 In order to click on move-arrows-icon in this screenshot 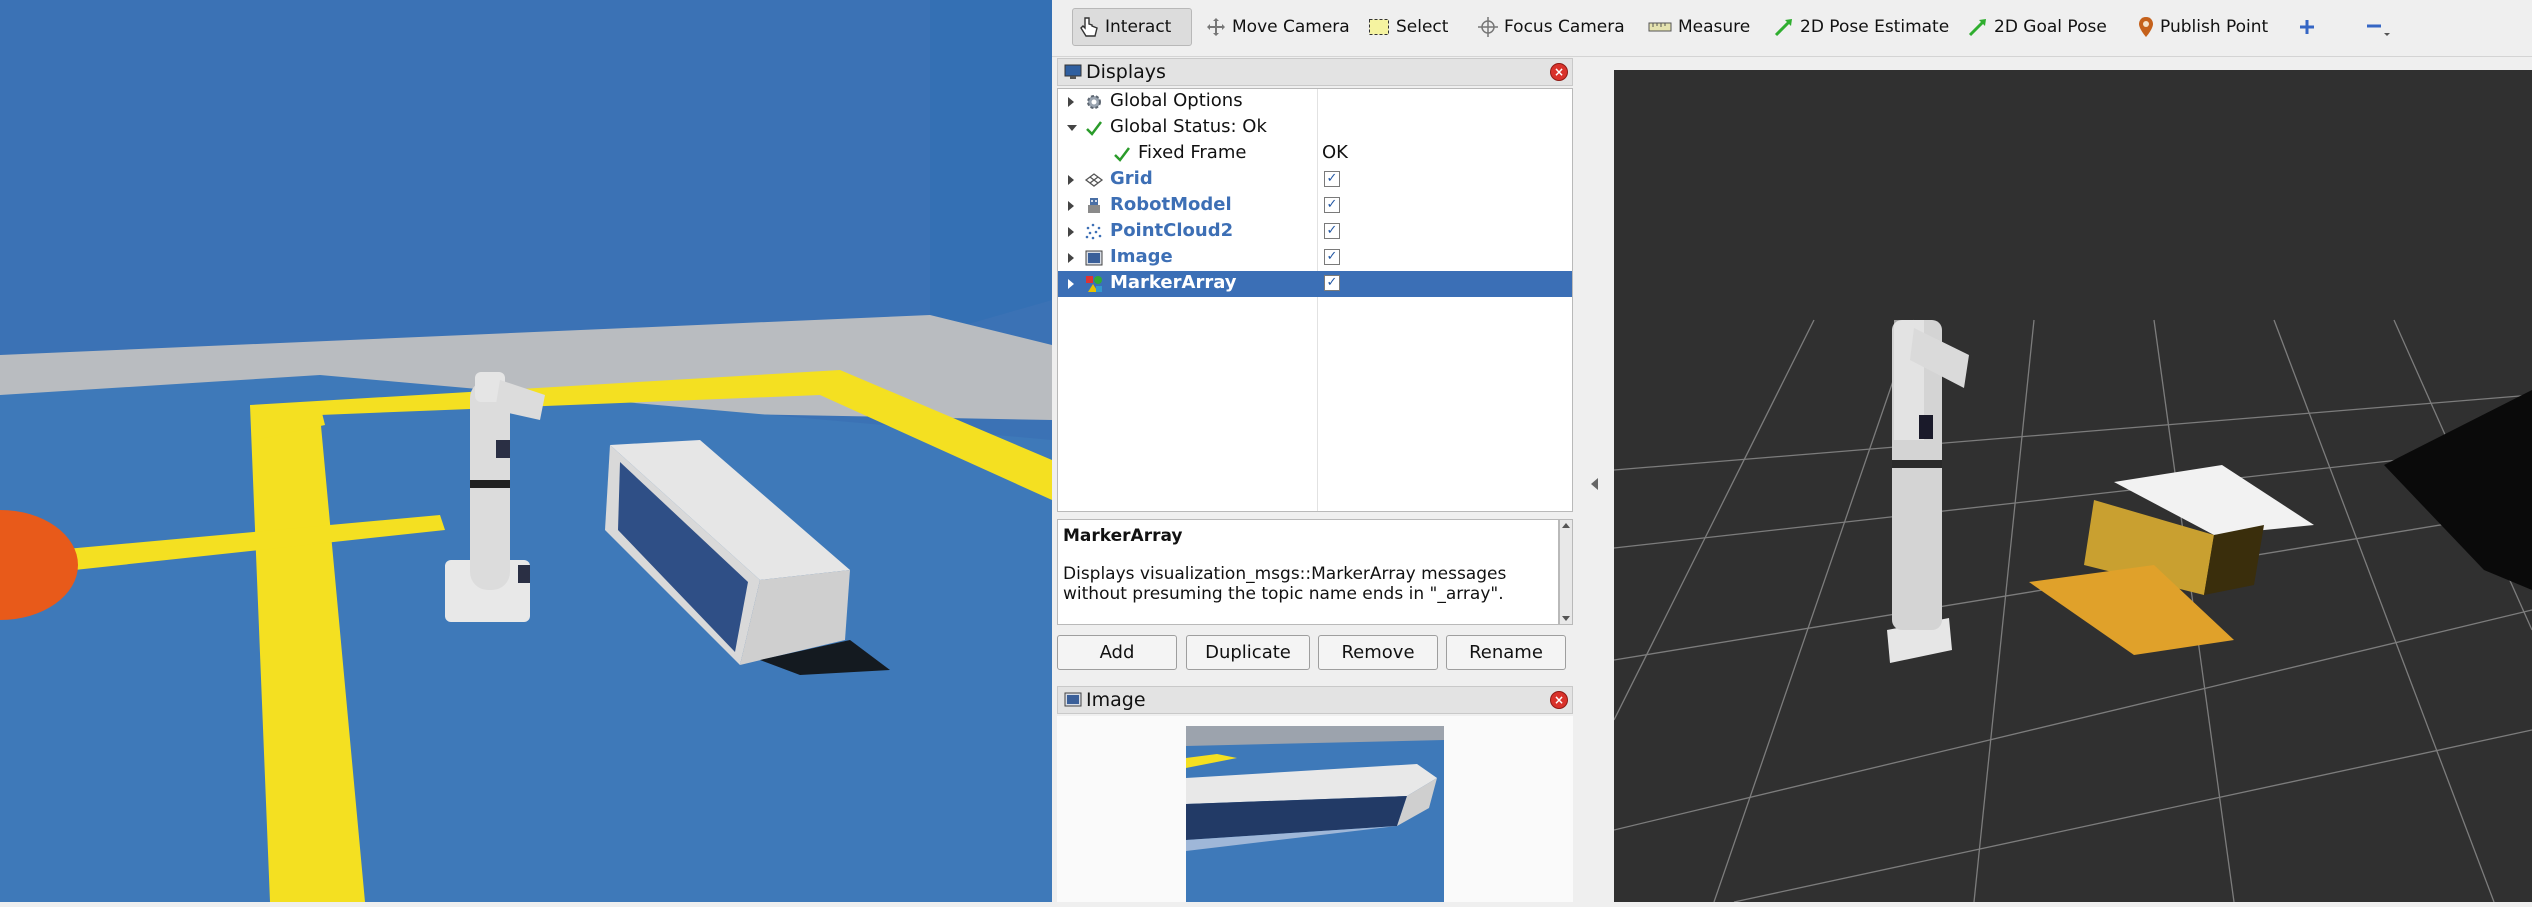, I will do `click(1216, 27)`.